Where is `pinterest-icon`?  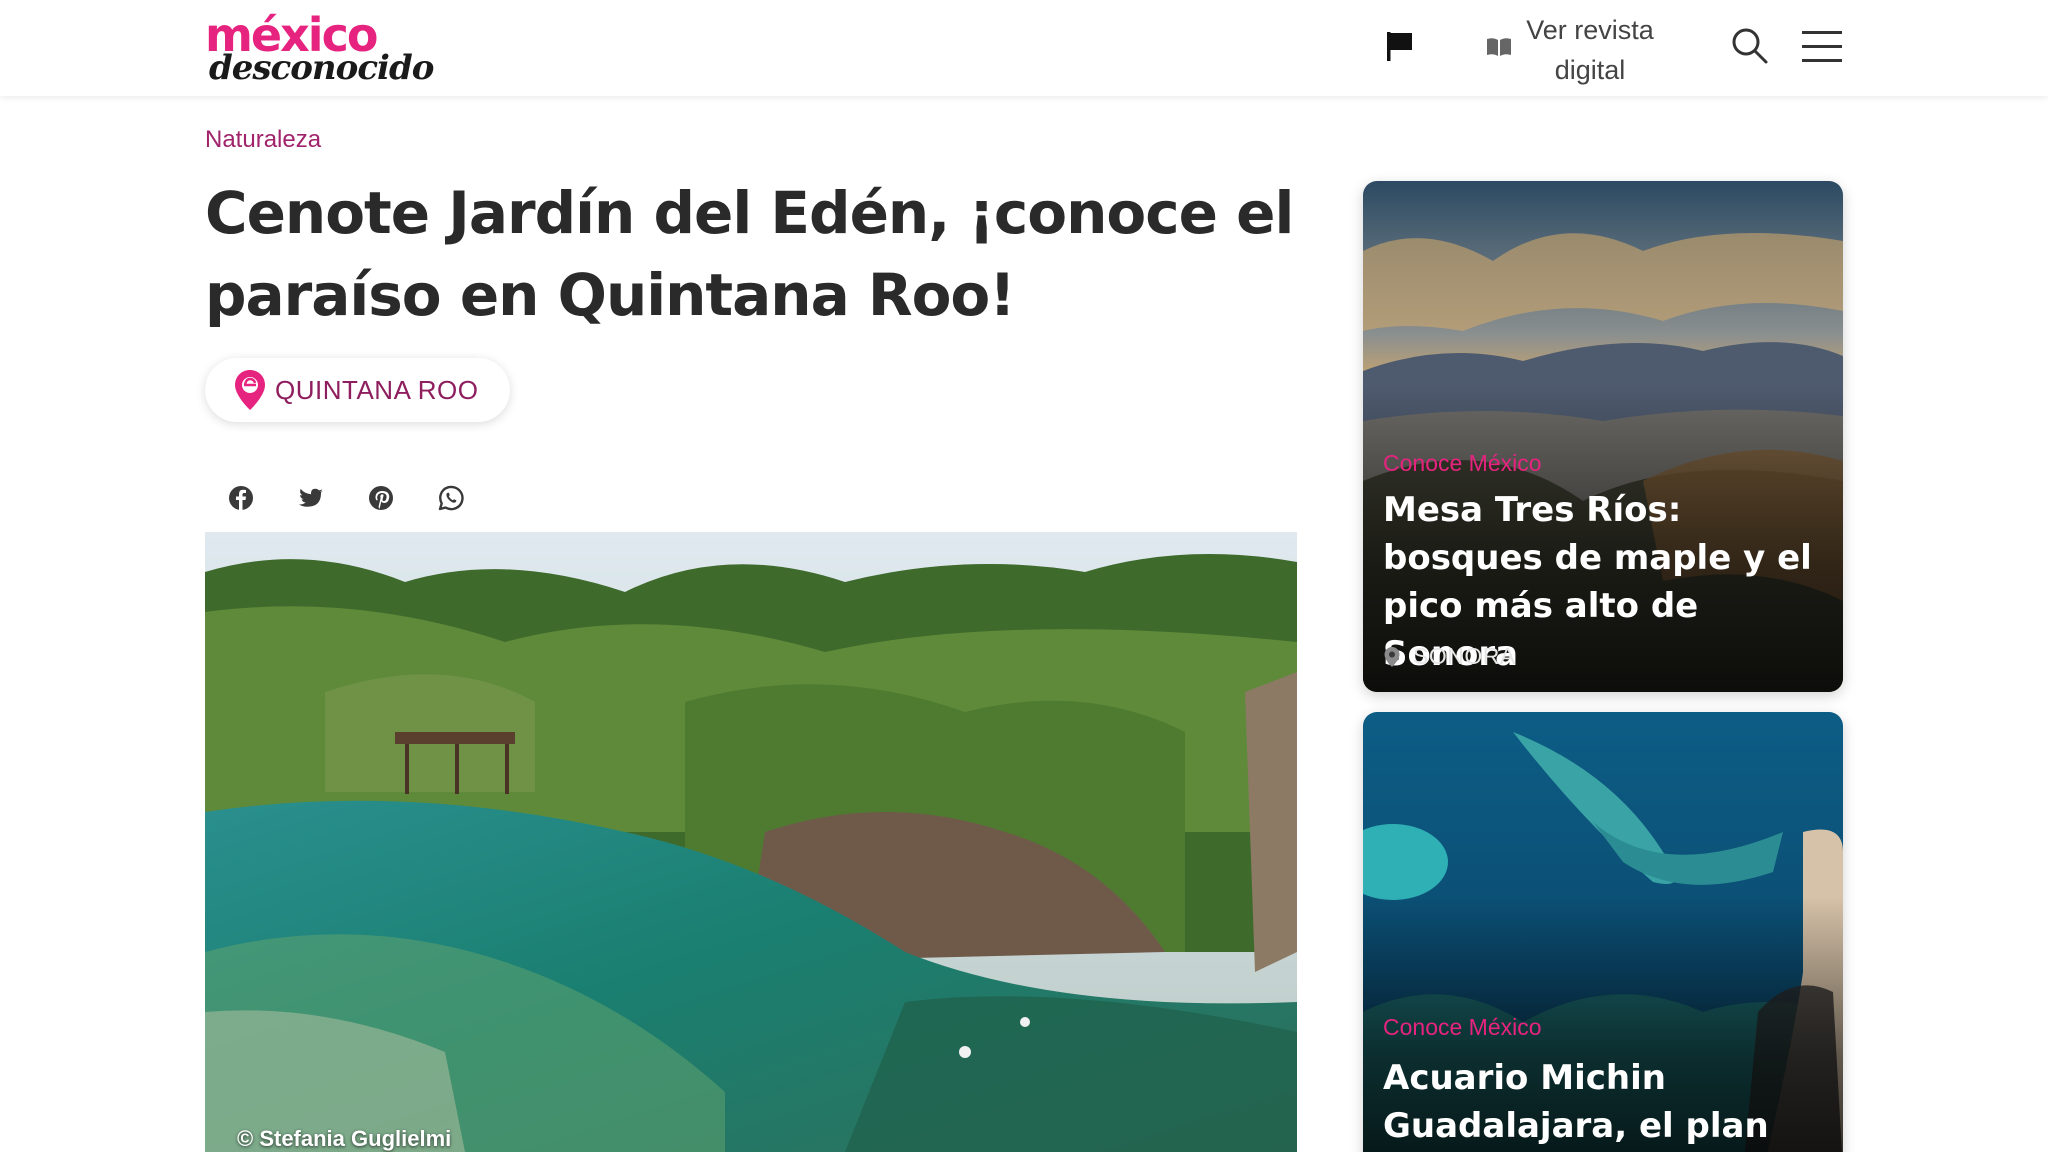 pinterest-icon is located at coordinates (381, 498).